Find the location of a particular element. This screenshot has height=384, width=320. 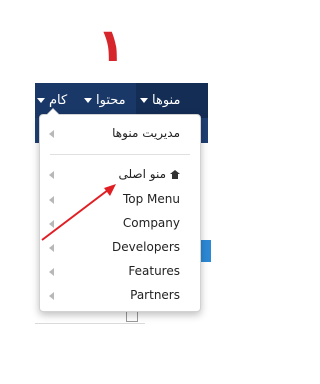

arrow-head-icon is located at coordinates (110, 190).